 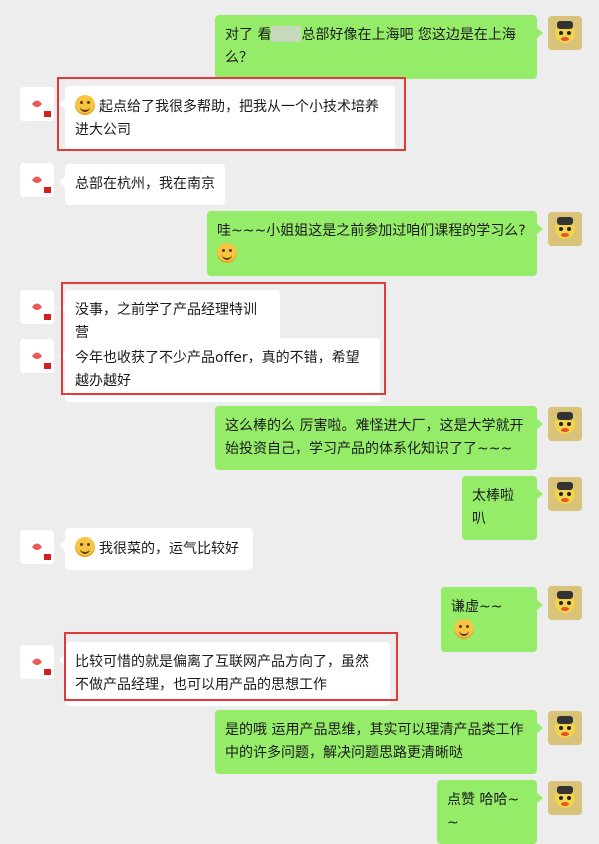 What do you see at coordinates (371, 231) in the screenshot?
I see `message-text: 哇~~~小姐姐这是之前参加过咱们课程的学习么?` at bounding box center [371, 231].